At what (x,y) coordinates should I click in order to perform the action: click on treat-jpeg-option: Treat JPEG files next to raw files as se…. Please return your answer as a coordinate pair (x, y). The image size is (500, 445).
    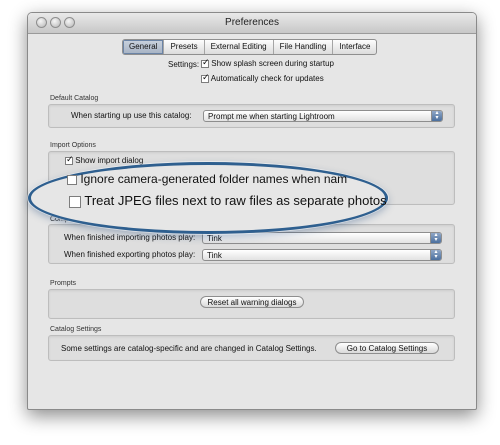
    Looking at the image, I should click on (228, 200).